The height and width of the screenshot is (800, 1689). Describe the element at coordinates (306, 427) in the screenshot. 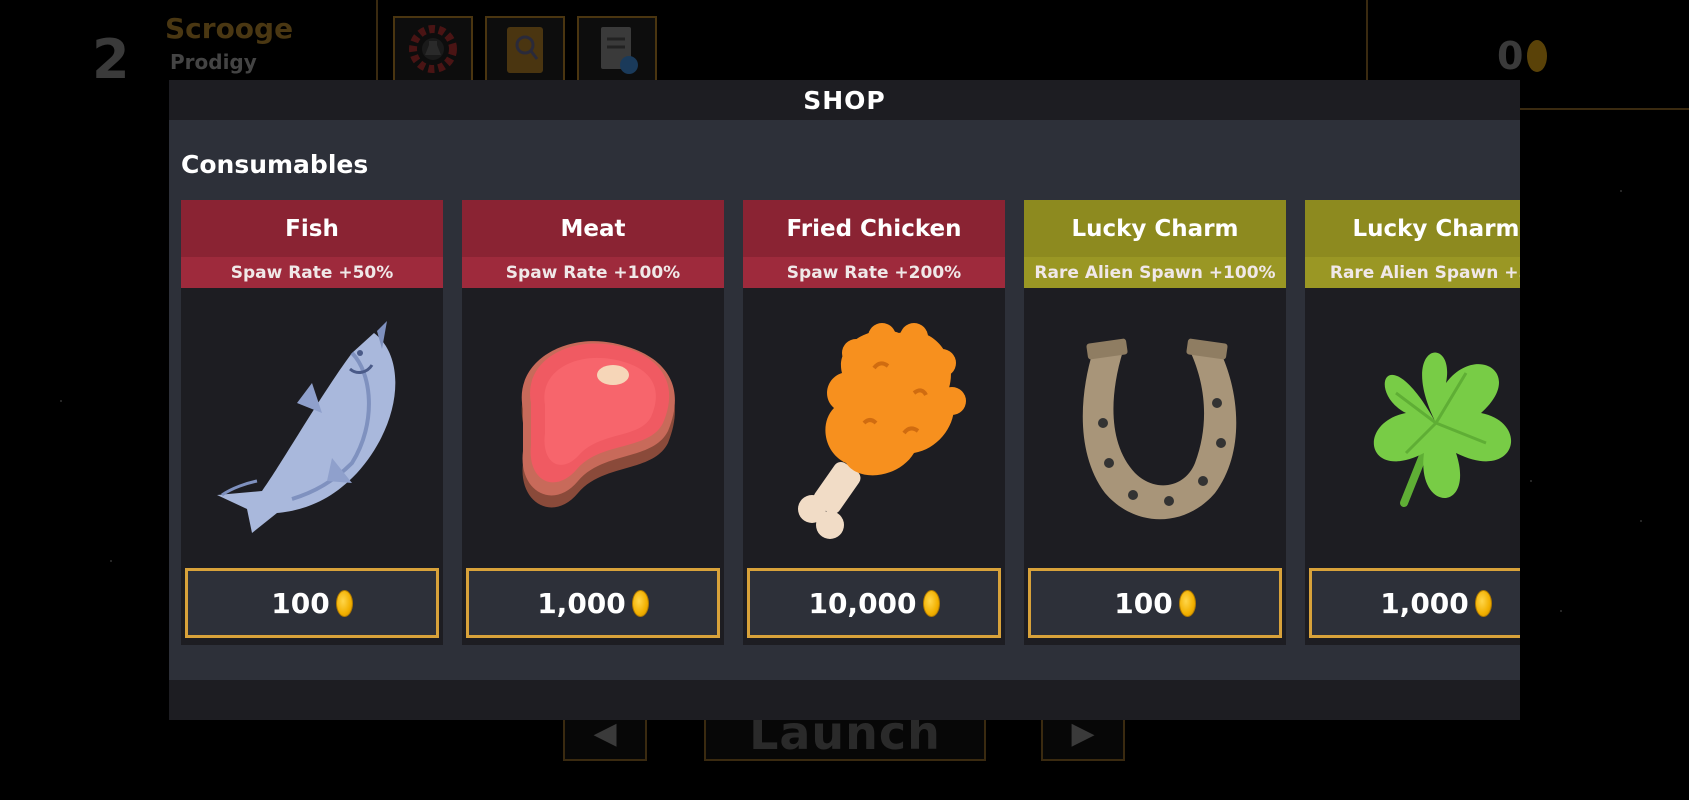

I see `fish-icon` at that location.